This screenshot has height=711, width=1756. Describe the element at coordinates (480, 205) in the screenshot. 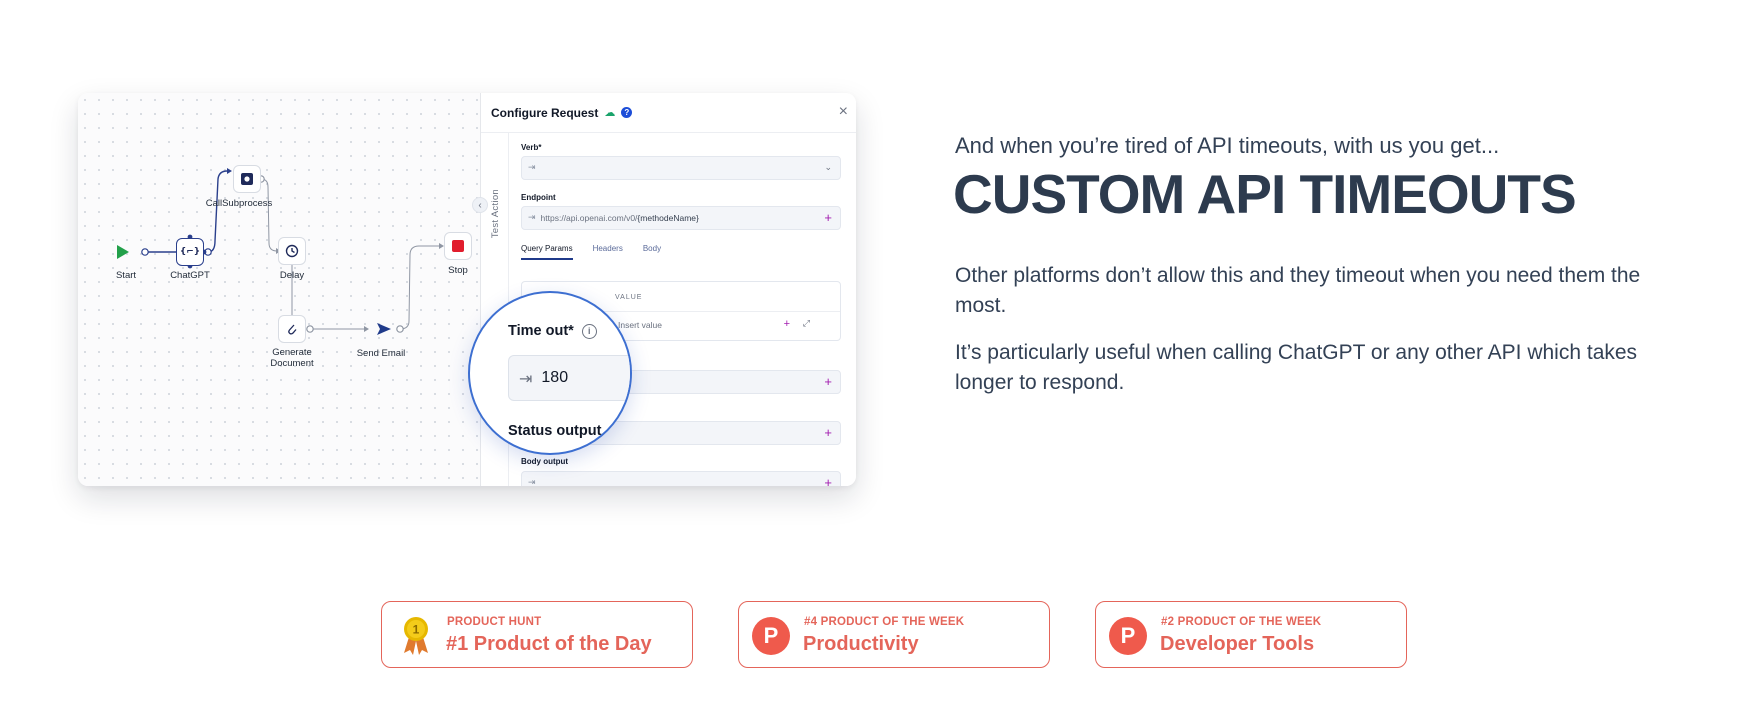

I see `chevron-left-icon: ‹` at that location.